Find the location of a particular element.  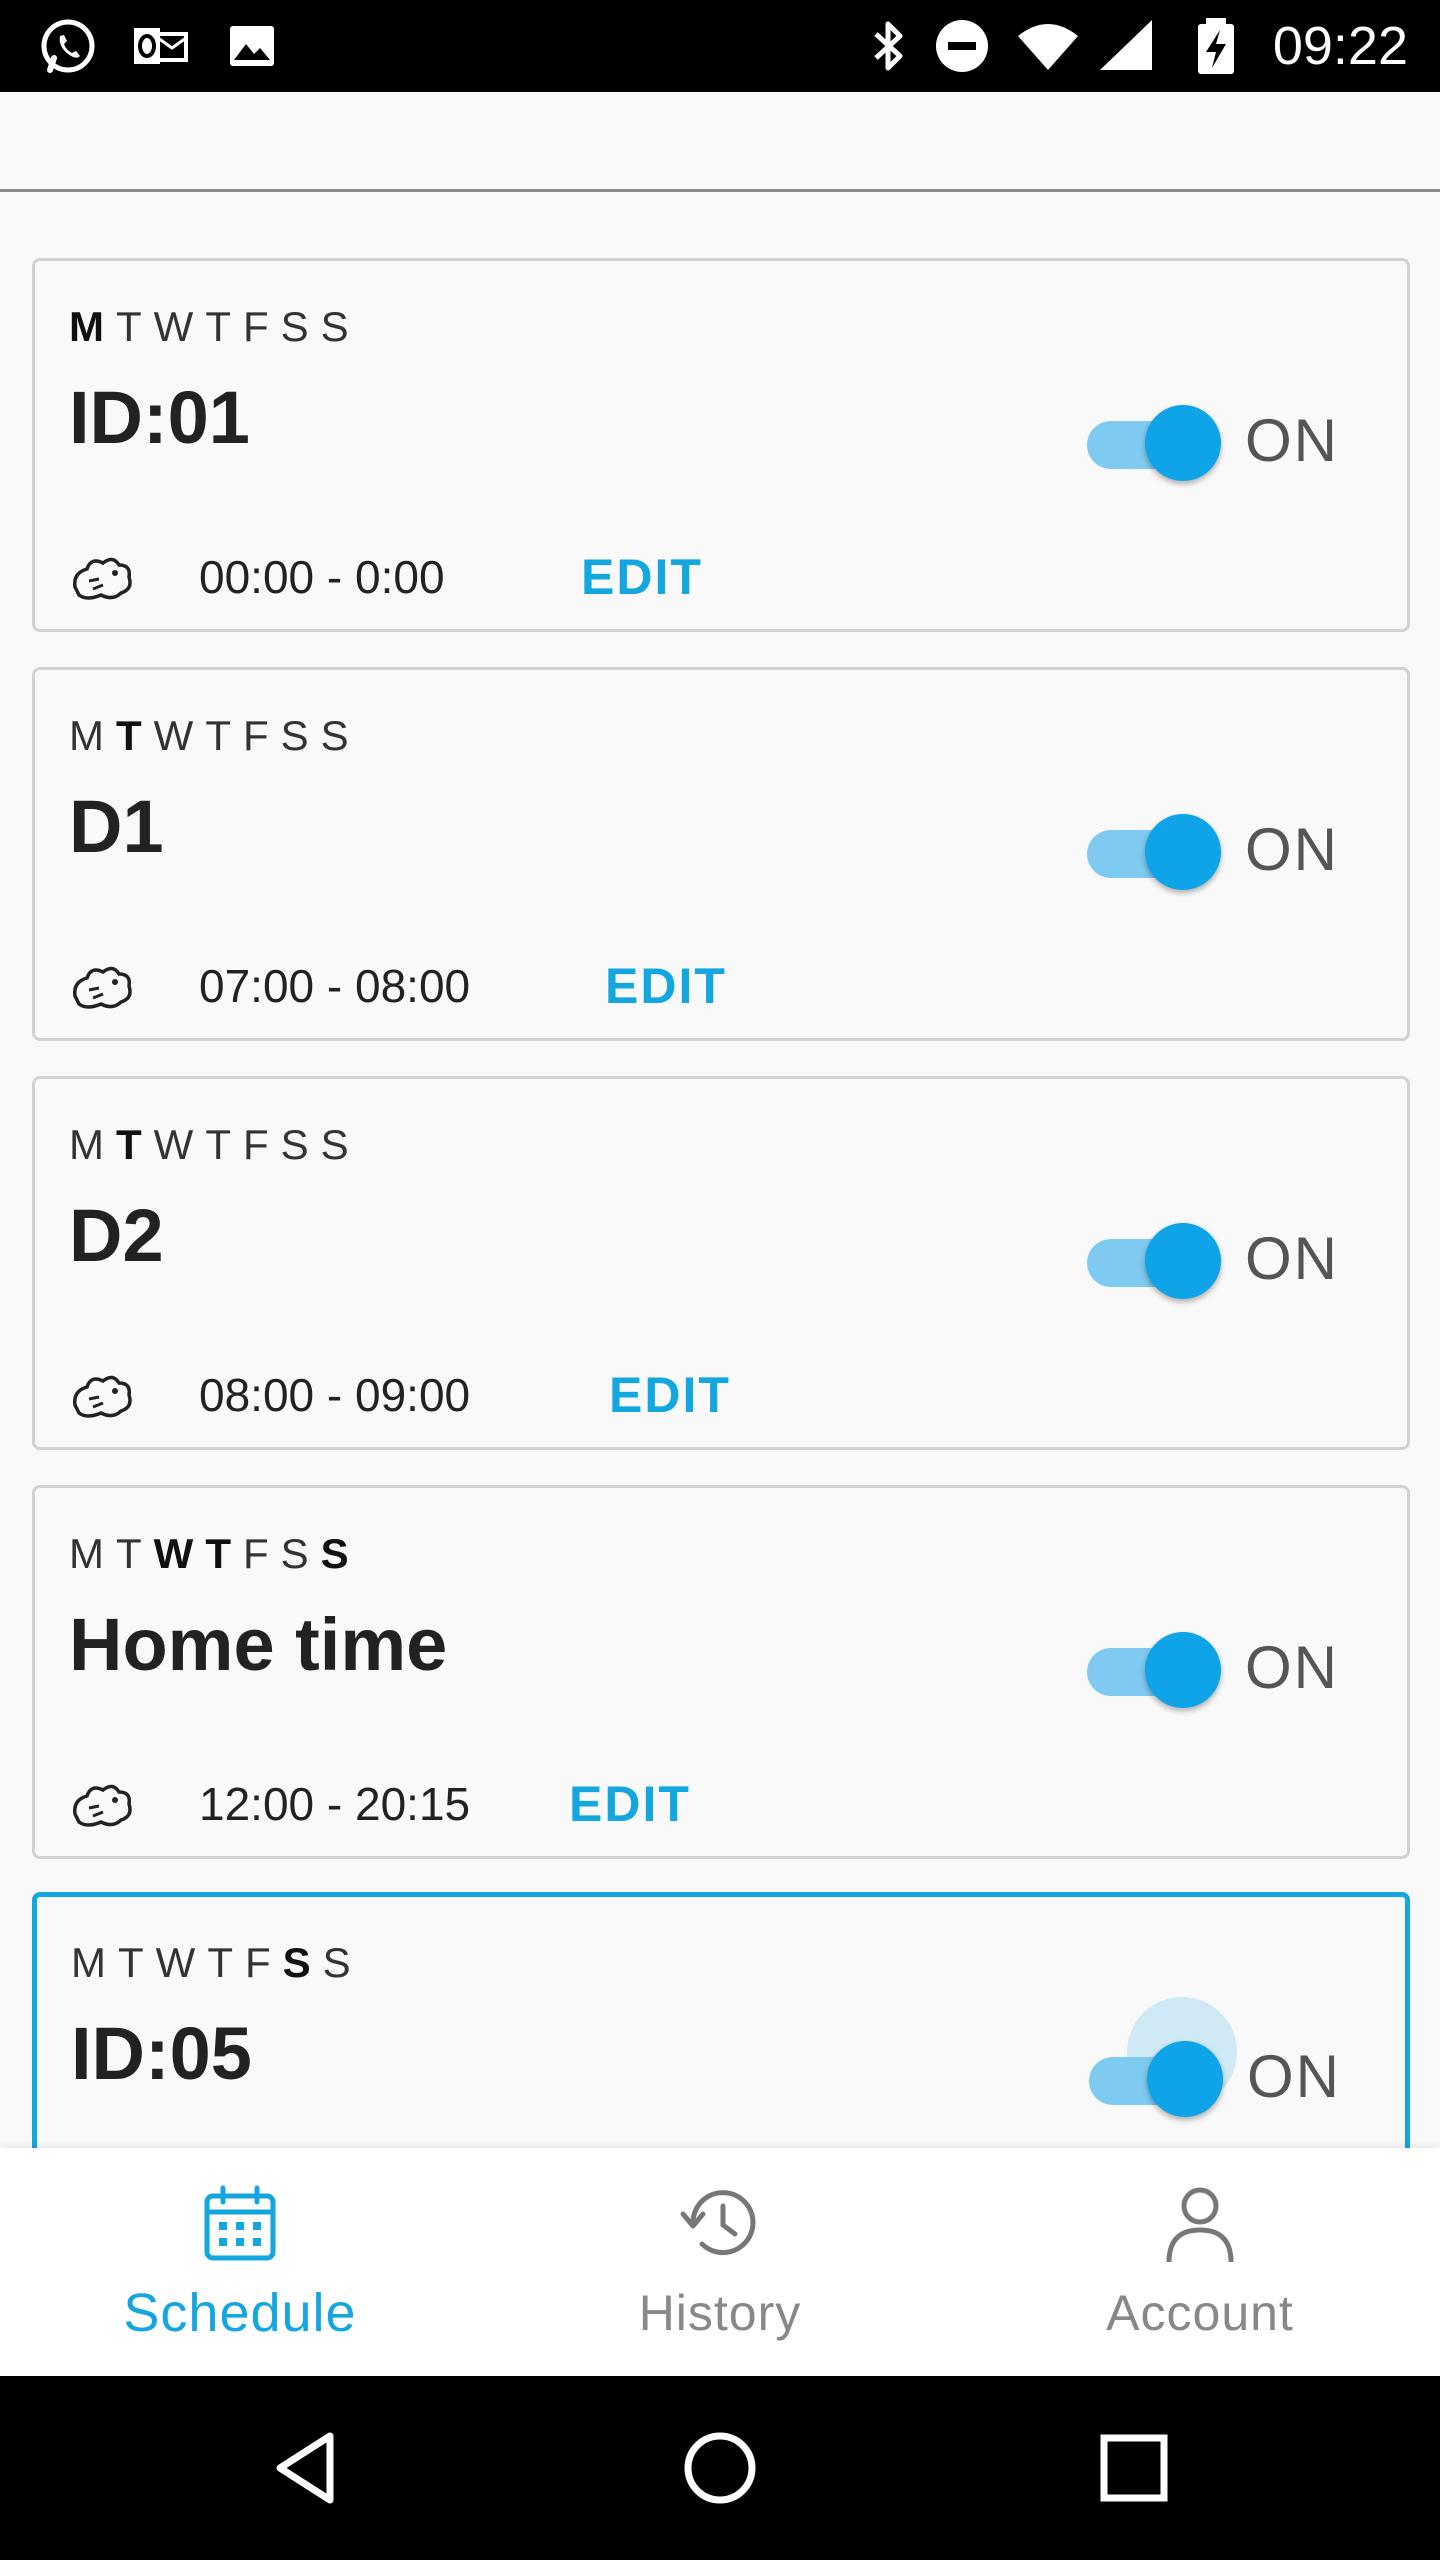

nav-label-schedule: Schedule is located at coordinates (240, 2313).